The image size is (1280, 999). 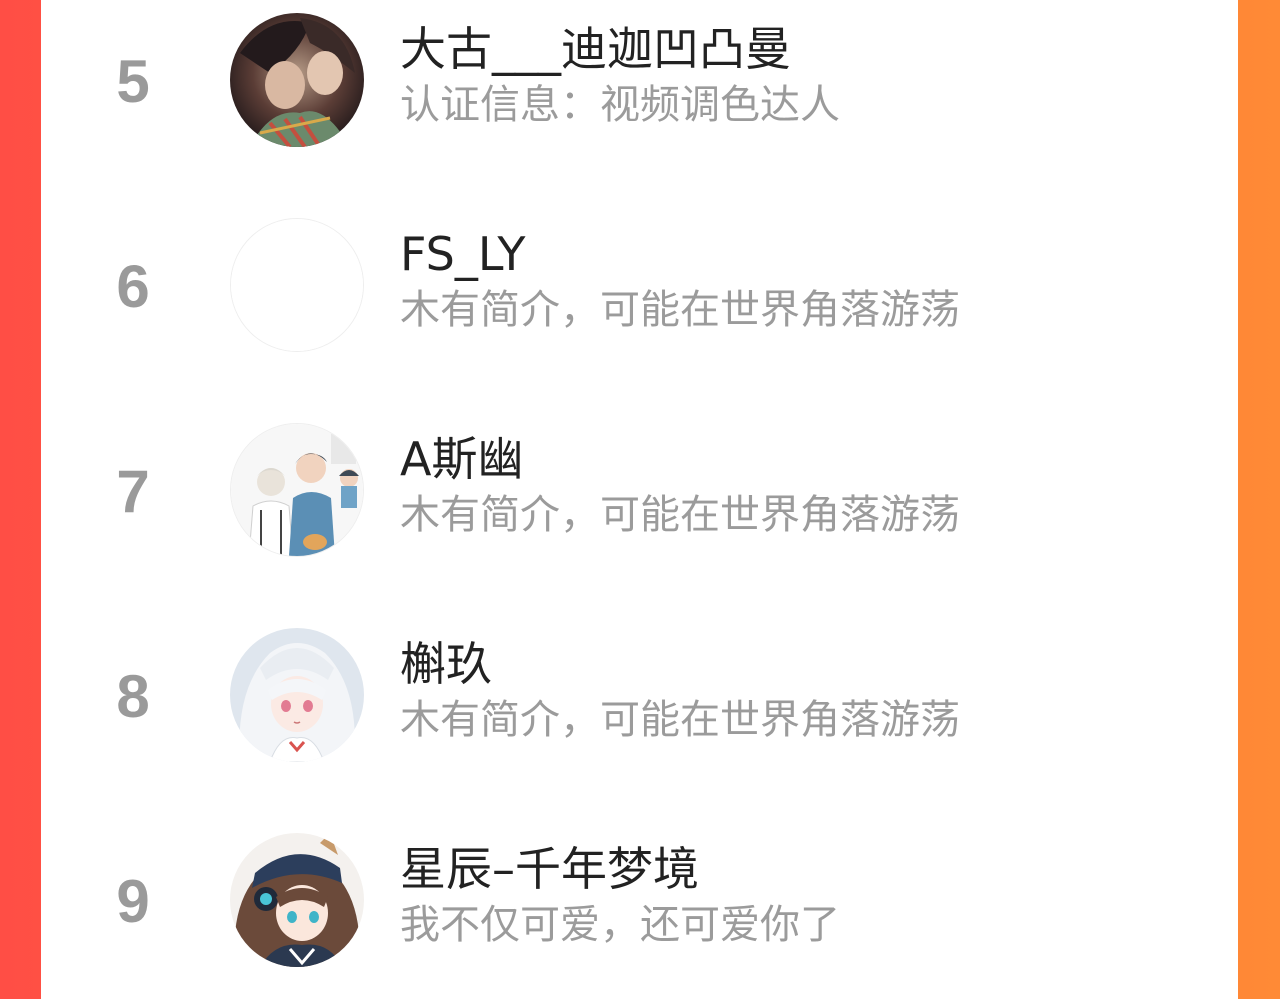 What do you see at coordinates (549, 869) in the screenshot?
I see `user-name: 星辰–千年梦境` at bounding box center [549, 869].